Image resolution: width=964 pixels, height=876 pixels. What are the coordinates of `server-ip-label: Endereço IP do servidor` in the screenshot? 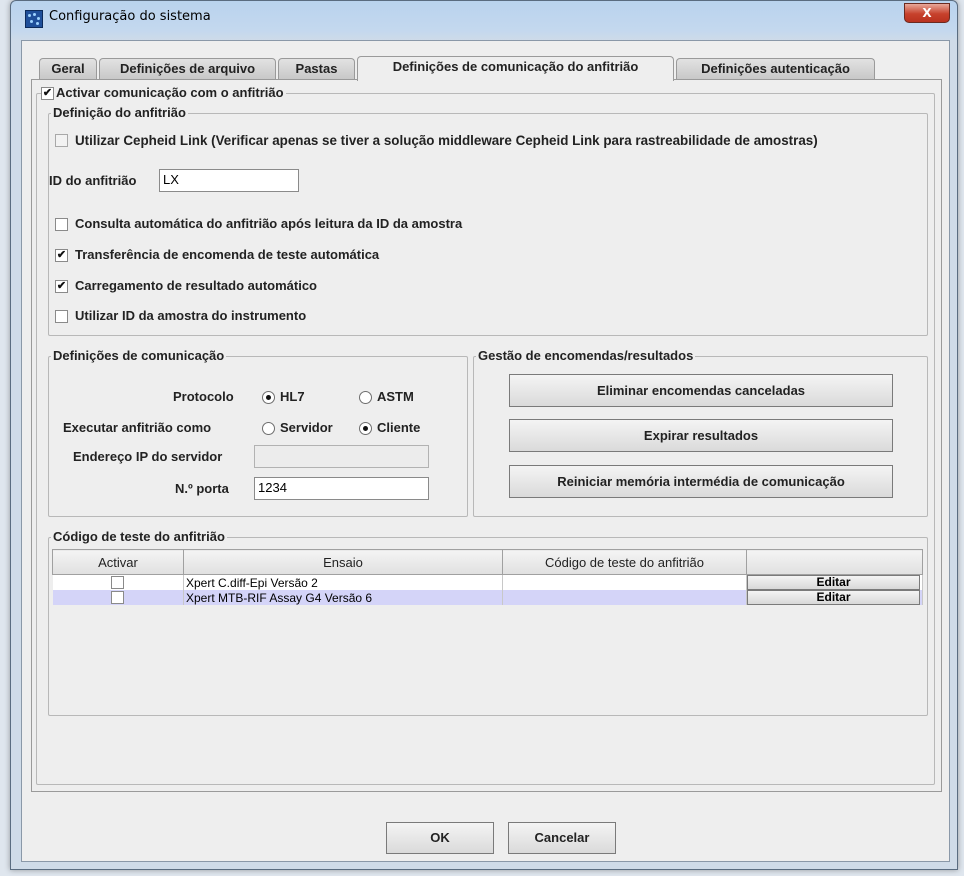 It's located at (148, 456).